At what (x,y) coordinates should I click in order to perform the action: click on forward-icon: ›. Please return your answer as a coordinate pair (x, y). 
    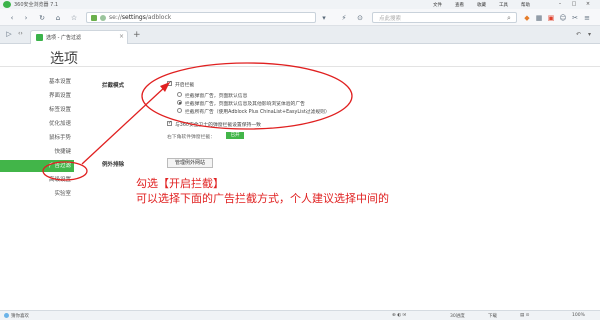
    Looking at the image, I should click on (26, 18).